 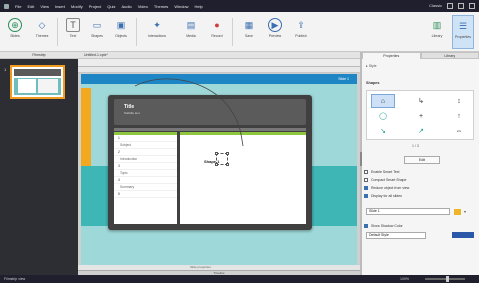 What do you see at coordinates (301, 24) in the screenshot?
I see `publish-icon: ⇪` at bounding box center [301, 24].